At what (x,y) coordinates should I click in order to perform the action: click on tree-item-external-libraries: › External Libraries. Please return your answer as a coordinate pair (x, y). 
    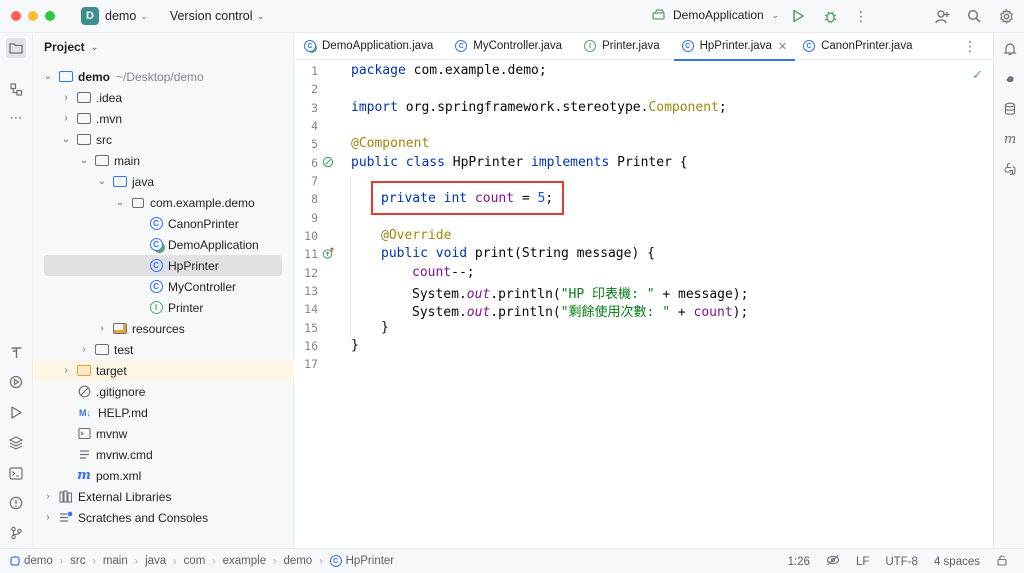
    Looking at the image, I should click on (163, 496).